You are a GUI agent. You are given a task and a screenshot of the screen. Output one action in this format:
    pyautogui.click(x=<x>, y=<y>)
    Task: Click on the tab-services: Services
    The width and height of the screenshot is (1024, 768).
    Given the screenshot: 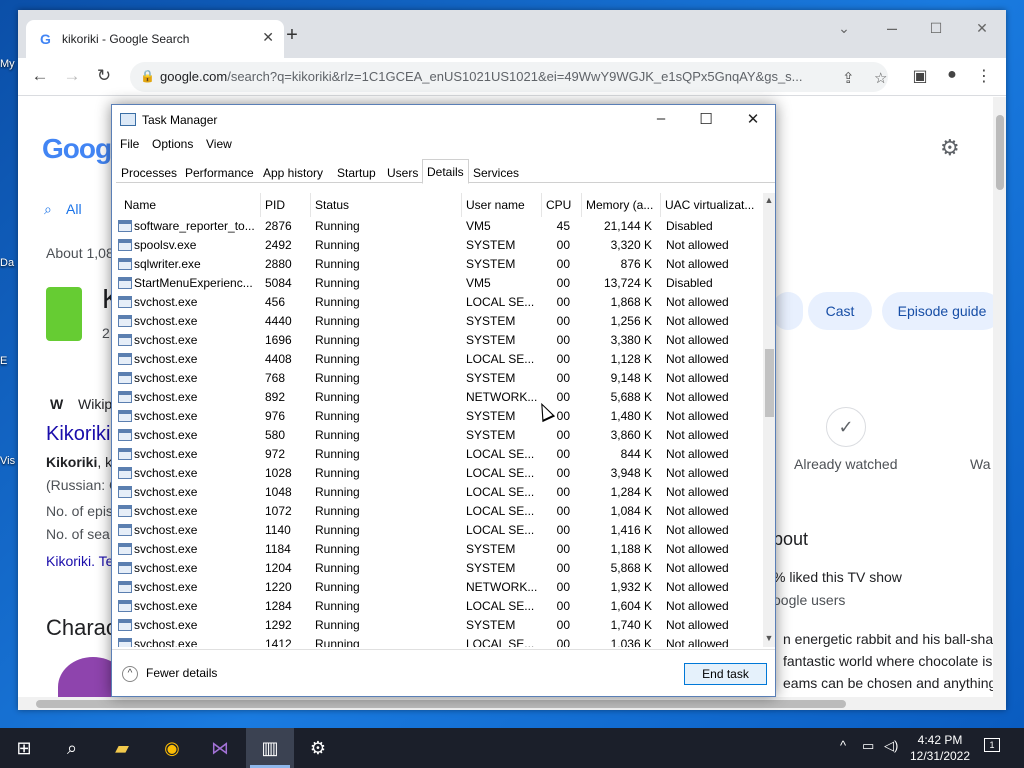 What is the action you would take?
    pyautogui.click(x=496, y=172)
    